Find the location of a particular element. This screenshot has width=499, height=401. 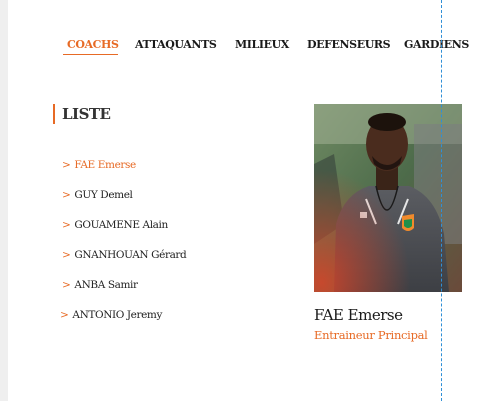

tab-milieux: MILIEUX is located at coordinates (262, 44).